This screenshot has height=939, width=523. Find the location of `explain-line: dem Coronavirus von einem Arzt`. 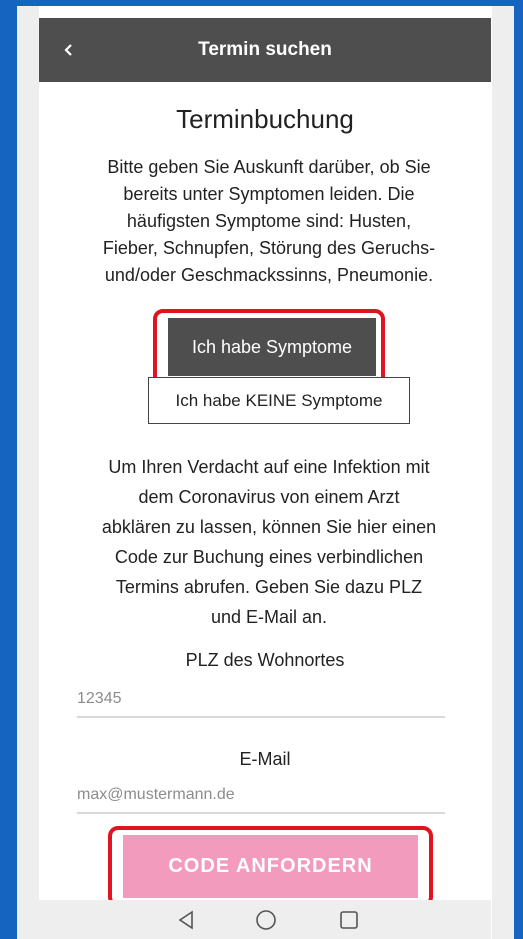

explain-line: dem Coronavirus von einem Arzt is located at coordinates (269, 497).